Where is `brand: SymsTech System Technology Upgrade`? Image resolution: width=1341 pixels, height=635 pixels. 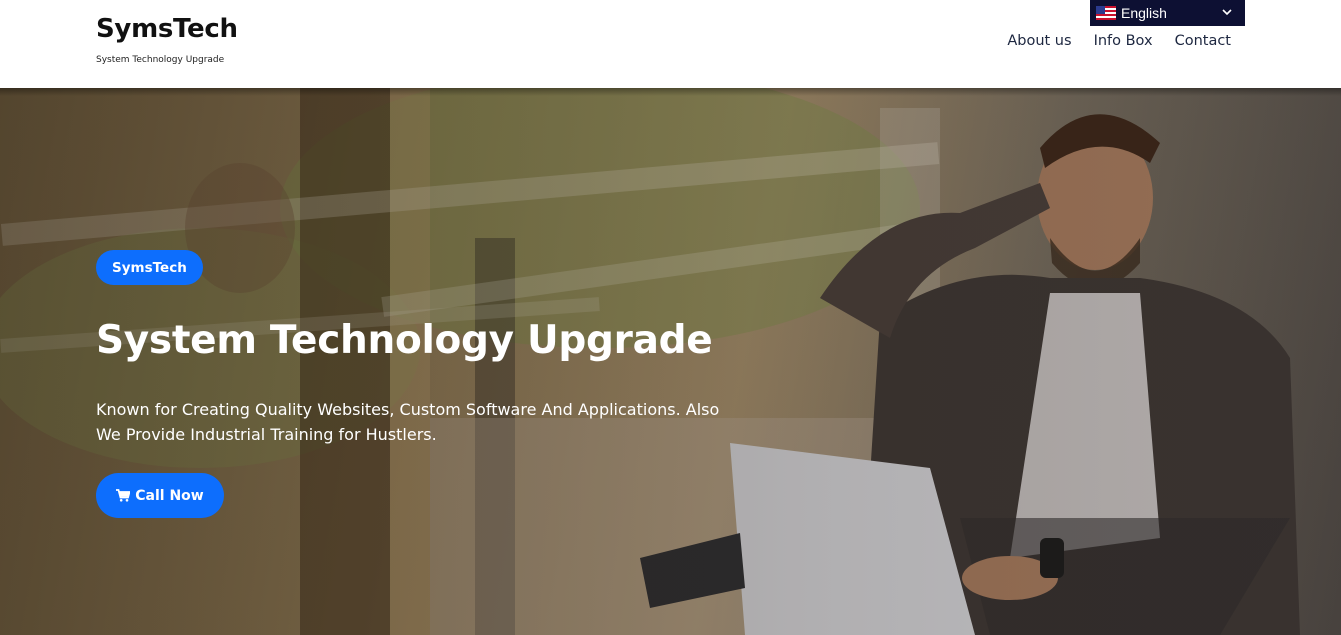 brand: SymsTech System Technology Upgrade is located at coordinates (167, 39).